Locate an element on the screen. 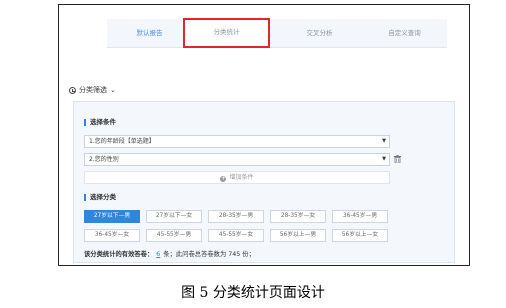 The height and width of the screenshot is (308, 506). category-button: 27岁以下—男 is located at coordinates (112, 216).